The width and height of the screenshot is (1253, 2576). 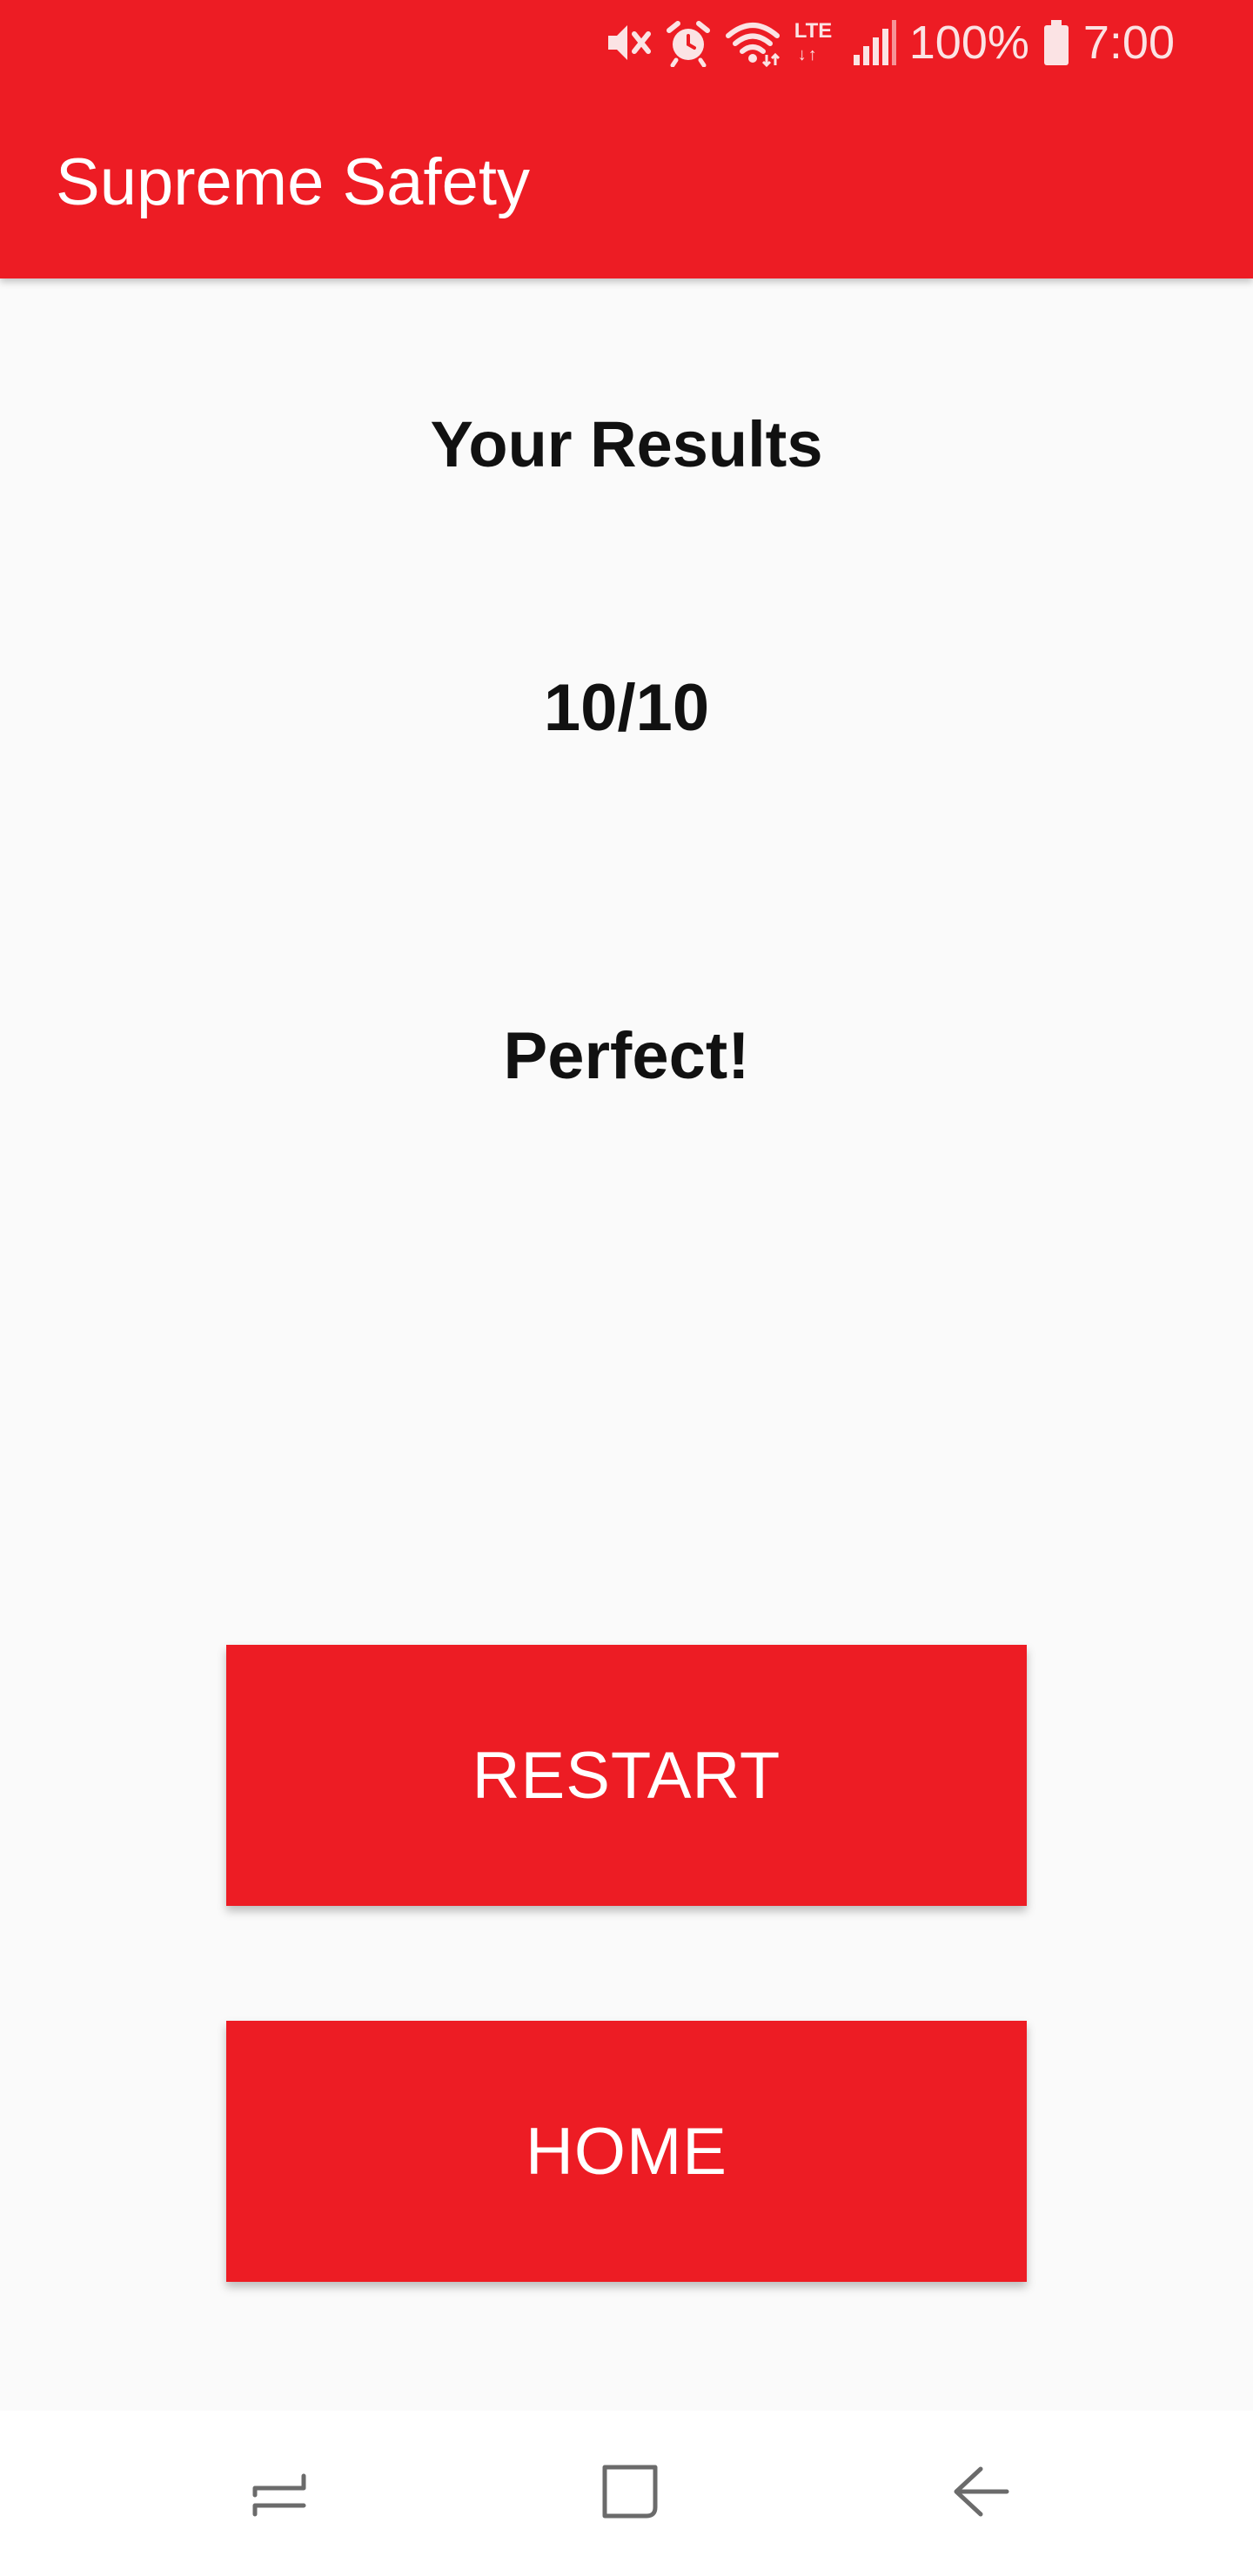 I want to click on back-button, so click(x=981, y=2493).